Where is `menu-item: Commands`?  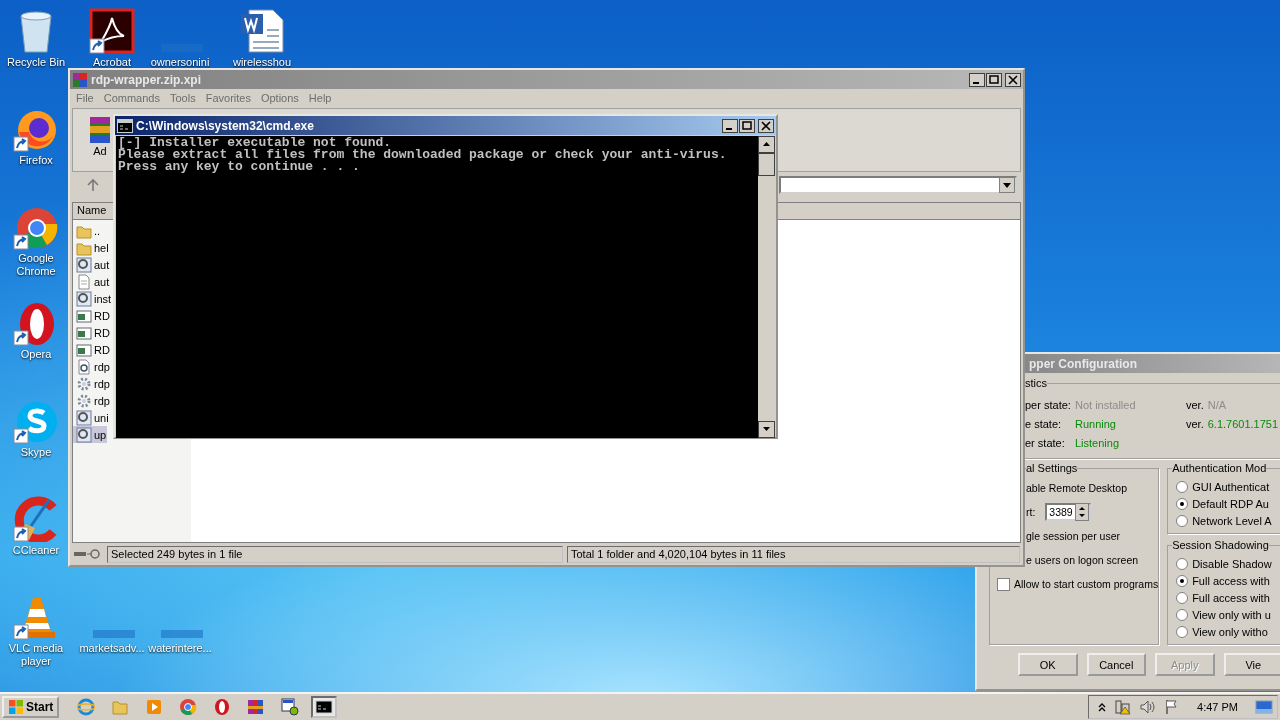
menu-item: Commands is located at coordinates (131, 98).